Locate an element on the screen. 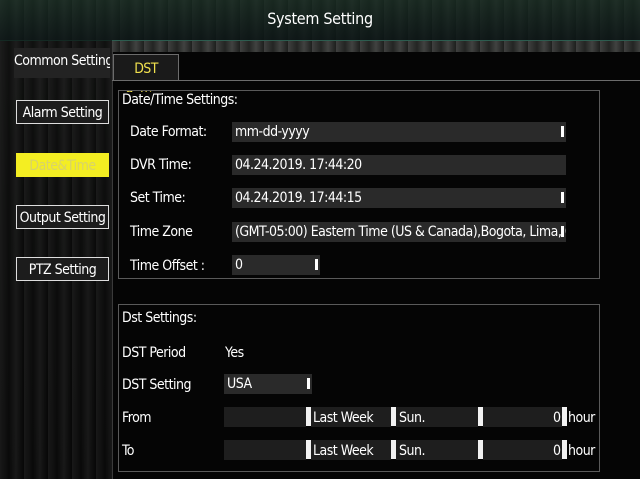  date-format-value: mm-dd-yyyy is located at coordinates (272, 132).